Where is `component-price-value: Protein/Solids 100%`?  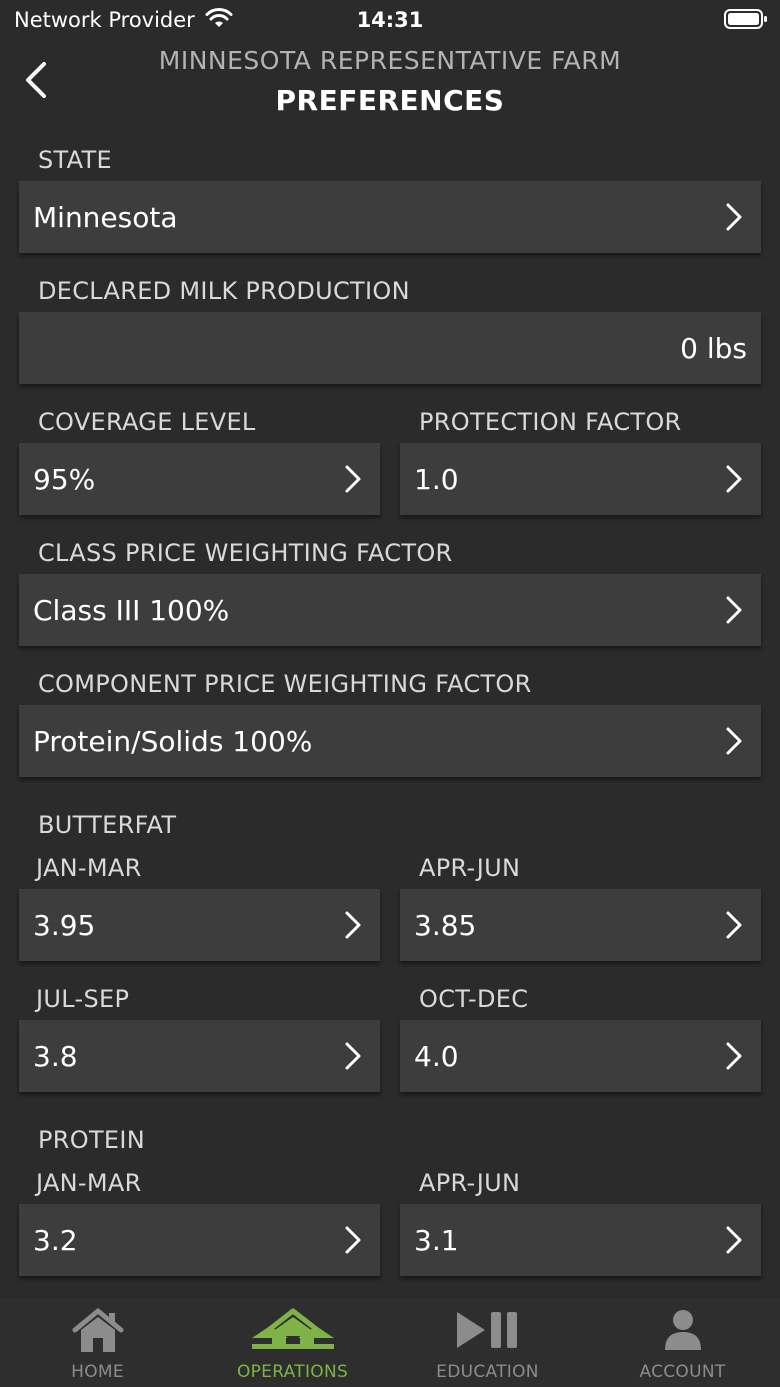 component-price-value: Protein/Solids 100% is located at coordinates (173, 741).